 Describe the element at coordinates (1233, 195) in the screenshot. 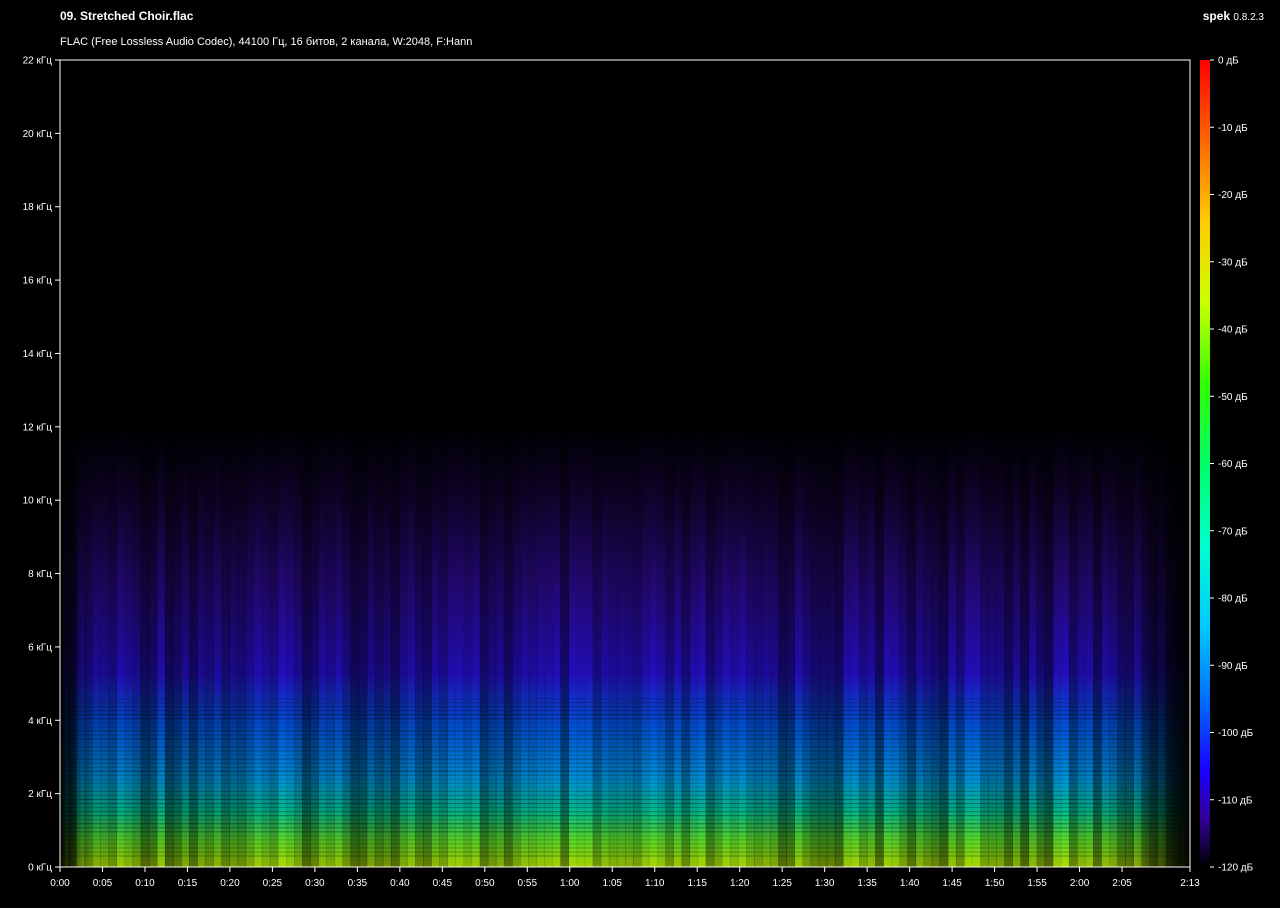

I see `colorbar-tick-label: -20 дБ` at that location.